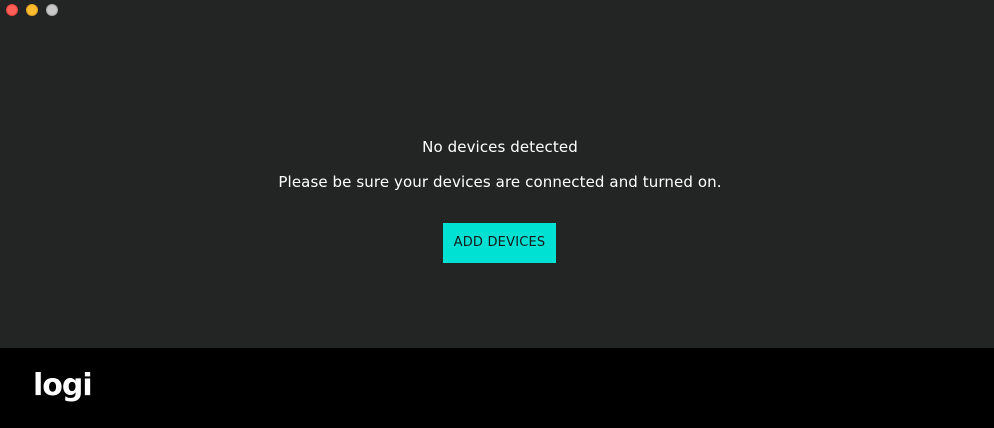 The image size is (994, 428). What do you see at coordinates (499, 243) in the screenshot?
I see `add-devices-button: ADD DEVICES` at bounding box center [499, 243].